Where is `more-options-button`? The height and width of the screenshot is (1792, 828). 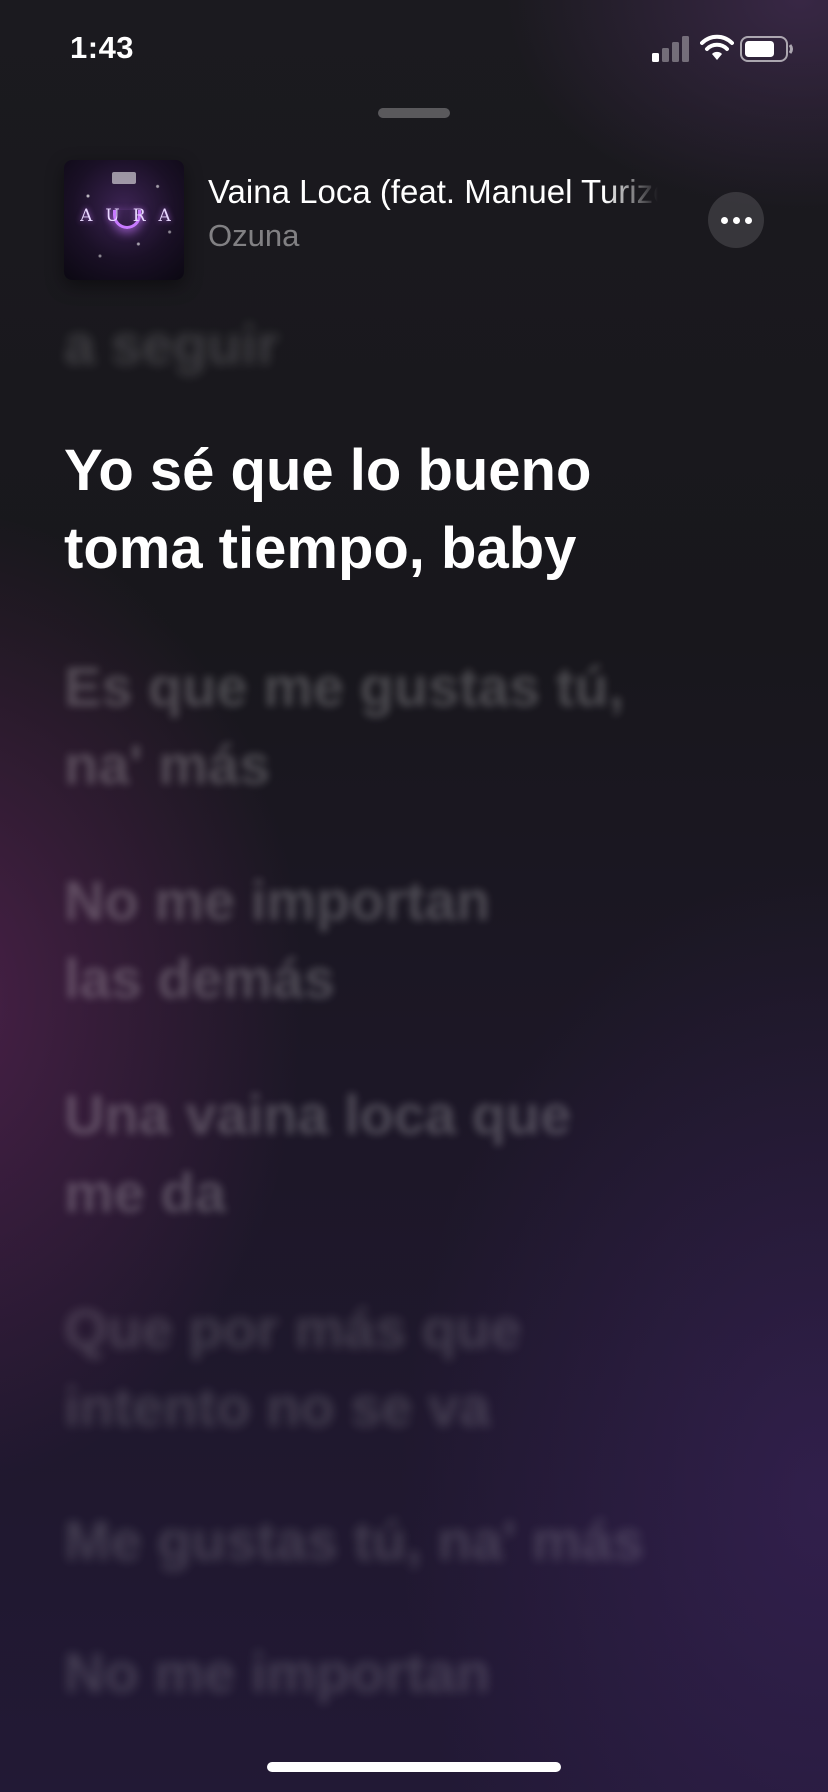 more-options-button is located at coordinates (736, 220).